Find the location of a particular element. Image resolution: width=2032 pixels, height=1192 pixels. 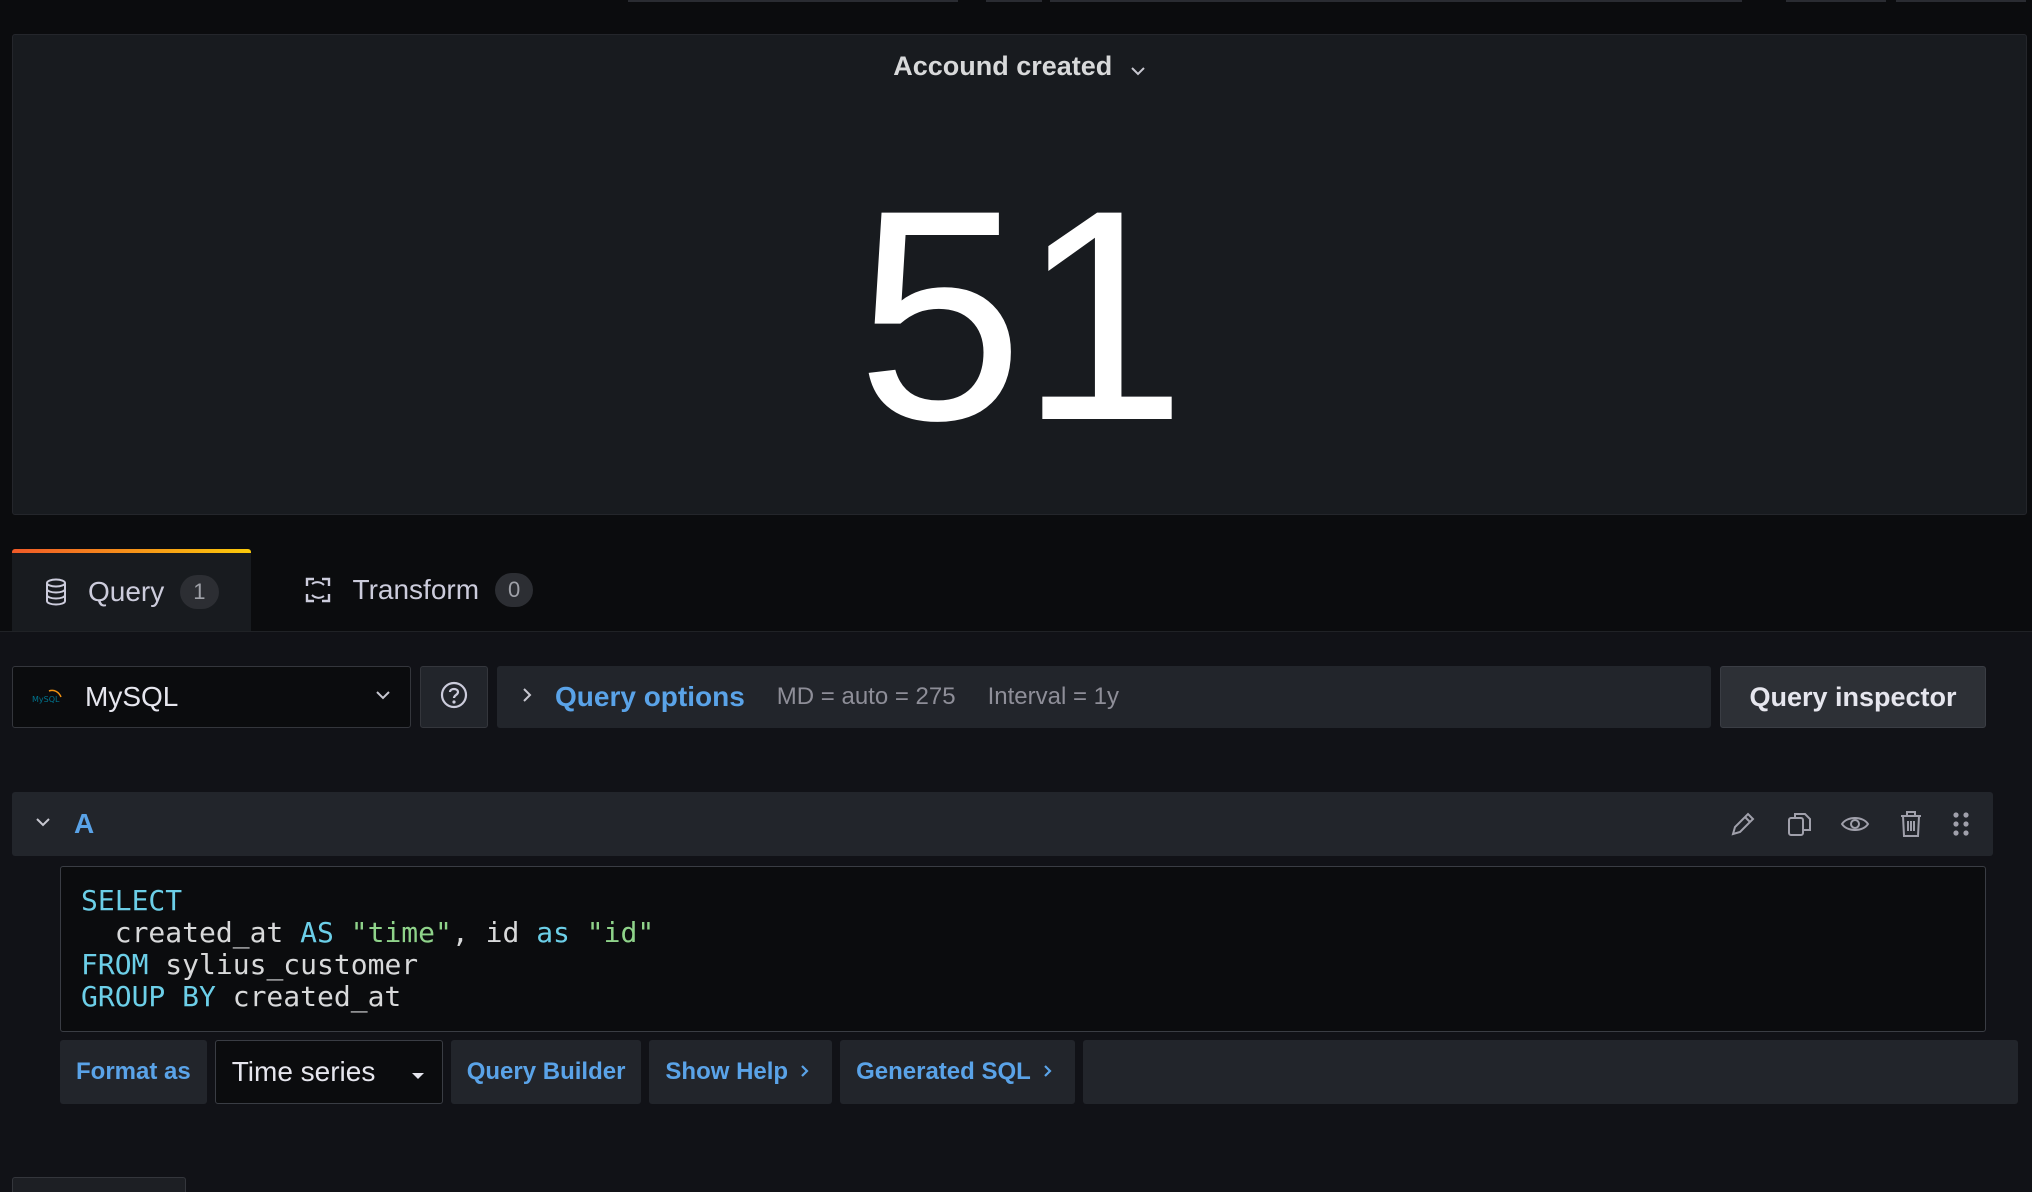

sql-string: "time" is located at coordinates (401, 932).